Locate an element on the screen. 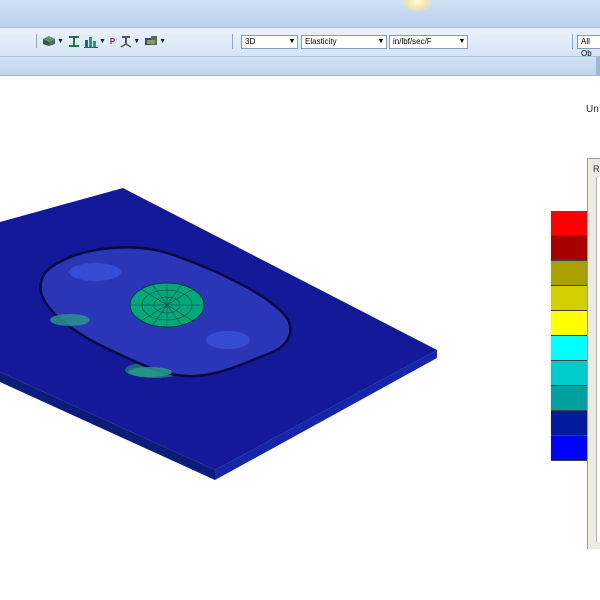  results-panel-content is located at coordinates (598, 359).